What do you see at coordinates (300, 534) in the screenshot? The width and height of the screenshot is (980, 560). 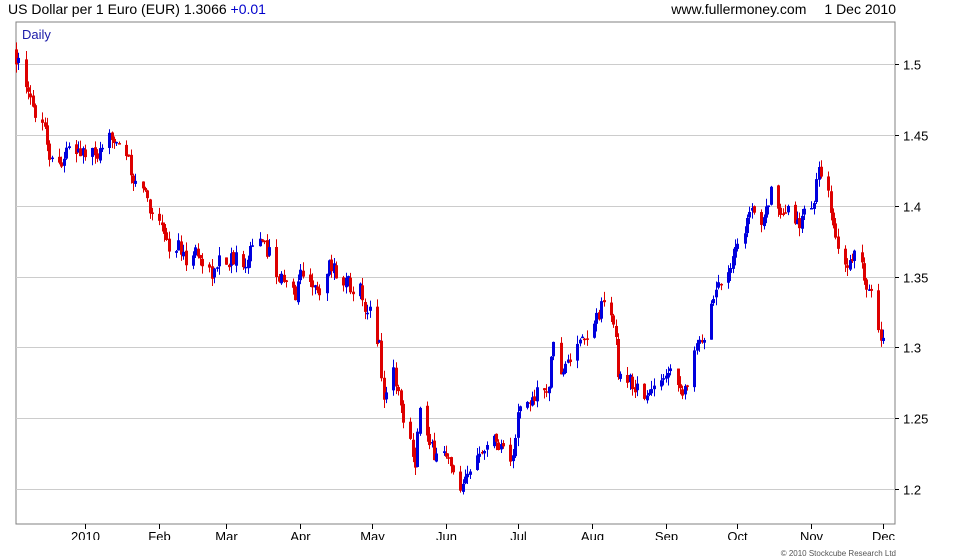 I see `x-tick-label: Apr` at bounding box center [300, 534].